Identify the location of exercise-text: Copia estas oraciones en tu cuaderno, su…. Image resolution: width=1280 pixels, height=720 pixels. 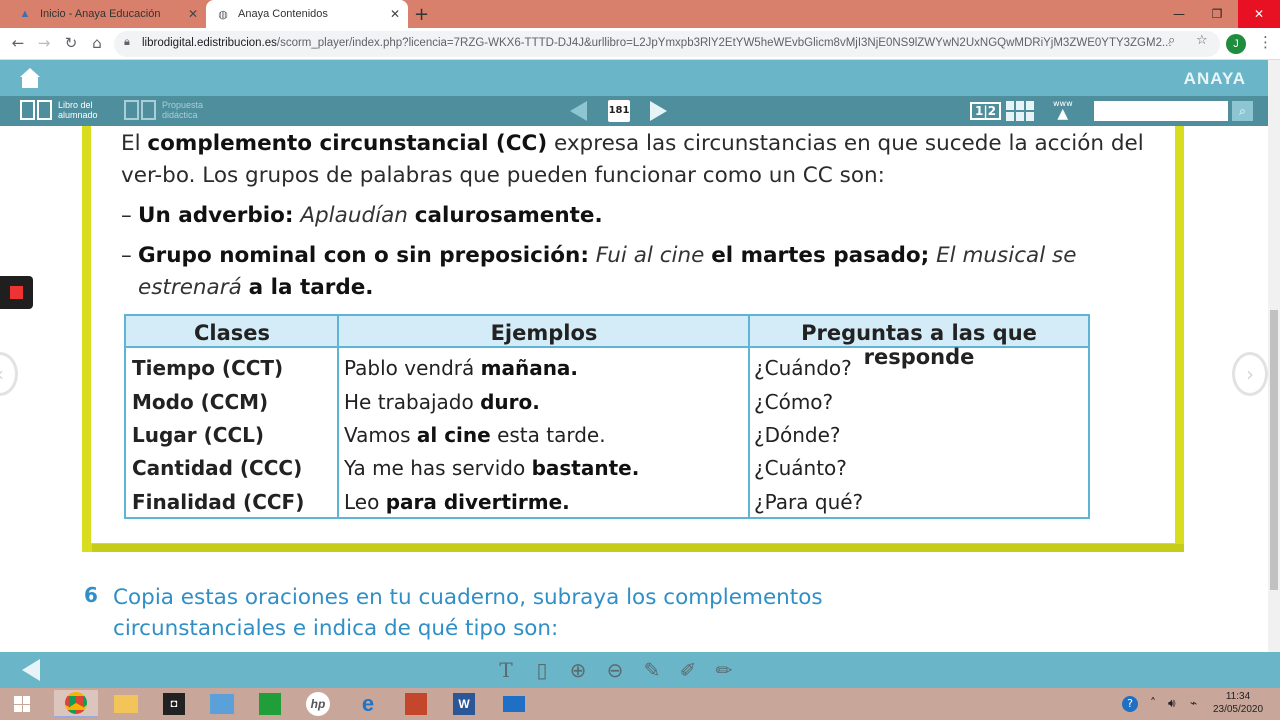
(468, 613).